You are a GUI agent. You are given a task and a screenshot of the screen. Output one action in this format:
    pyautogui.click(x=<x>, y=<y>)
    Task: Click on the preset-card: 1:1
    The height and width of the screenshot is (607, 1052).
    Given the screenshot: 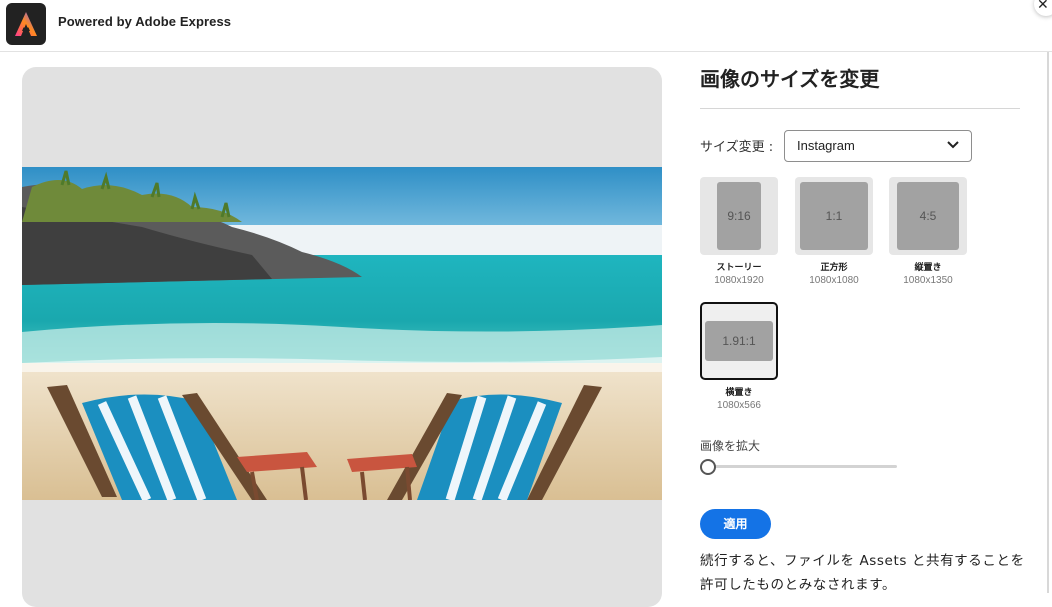 What is the action you would take?
    pyautogui.click(x=834, y=216)
    